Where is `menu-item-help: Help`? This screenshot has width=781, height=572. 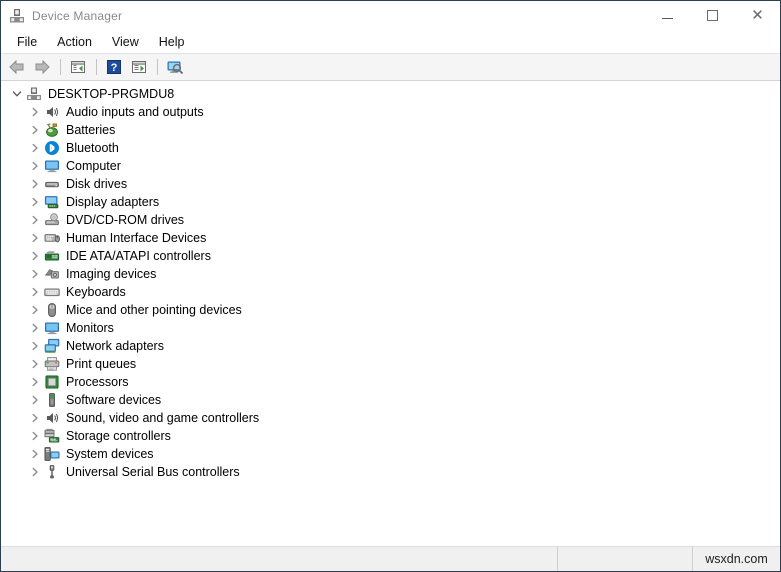 menu-item-help: Help is located at coordinates (172, 42).